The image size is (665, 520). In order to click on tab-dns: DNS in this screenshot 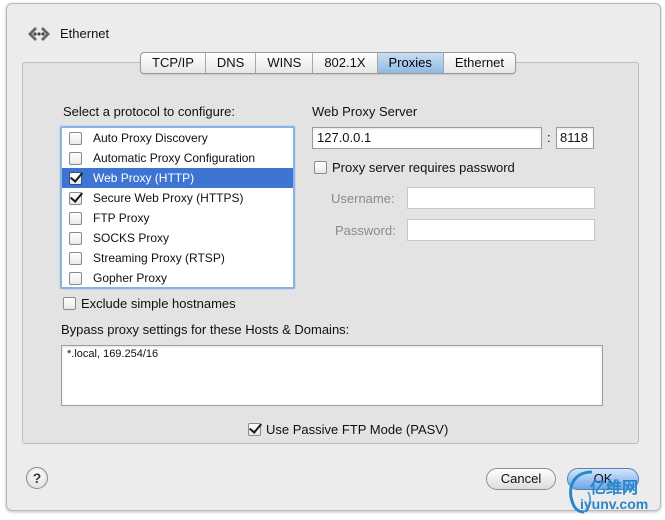, I will do `click(231, 63)`.